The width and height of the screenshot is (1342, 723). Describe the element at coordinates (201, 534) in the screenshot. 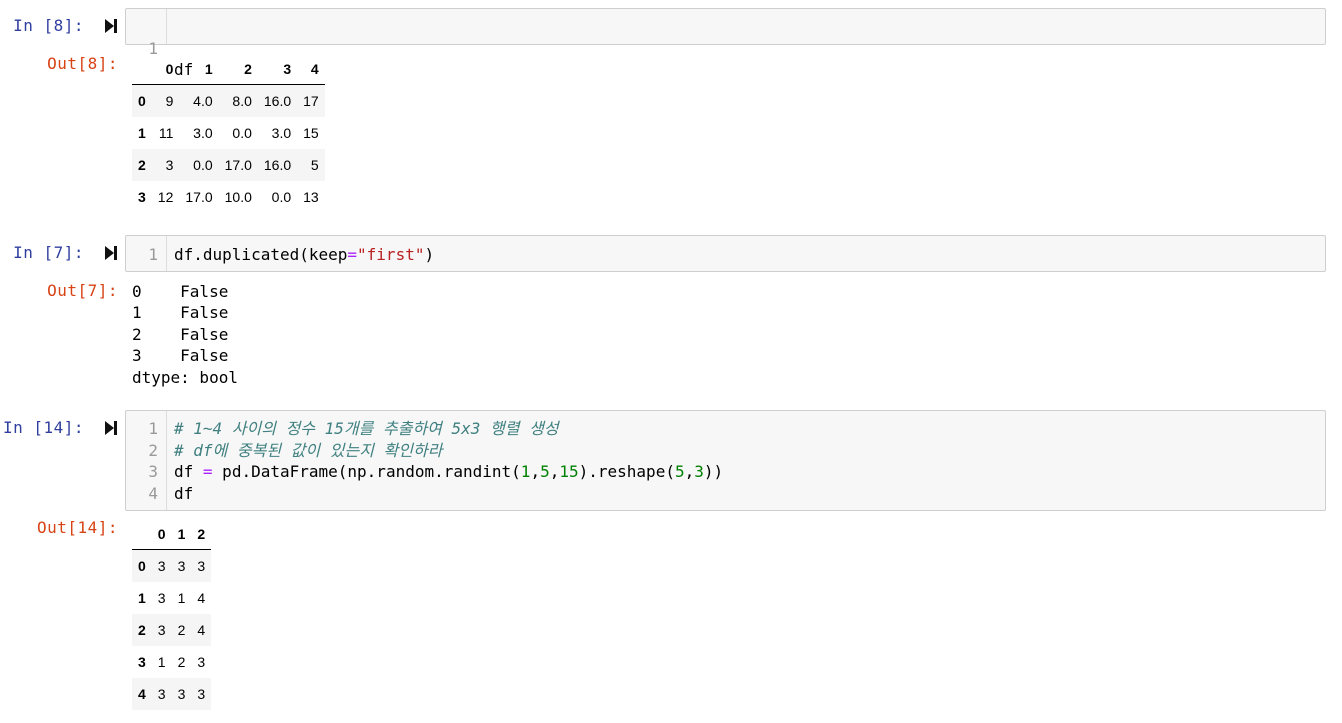

I see `column-header: 2` at that location.